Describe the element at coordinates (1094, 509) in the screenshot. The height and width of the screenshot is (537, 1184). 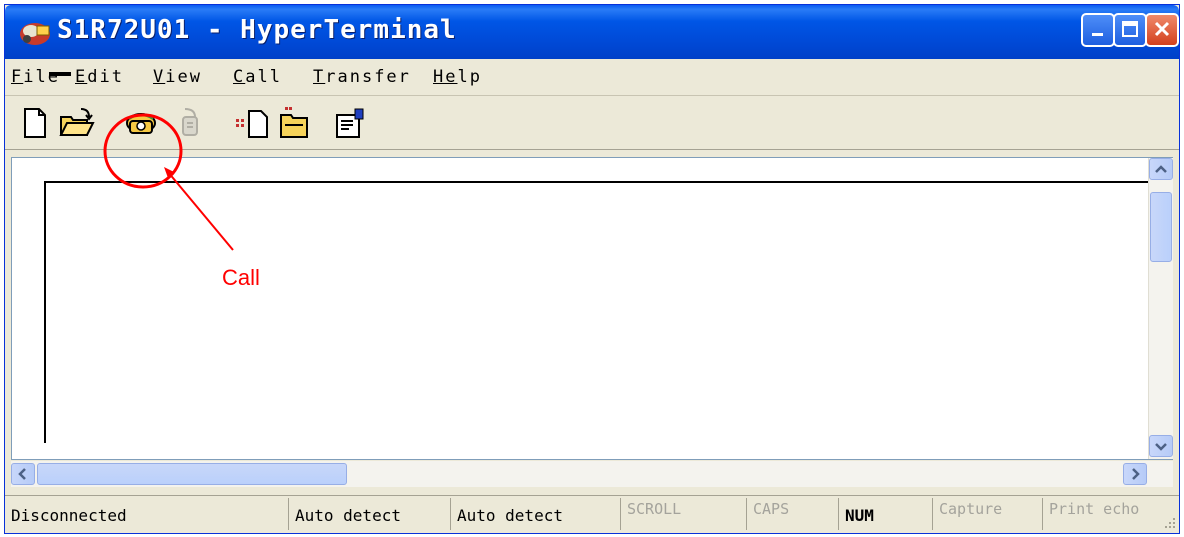
I see `status-print-echo: Print echo` at that location.